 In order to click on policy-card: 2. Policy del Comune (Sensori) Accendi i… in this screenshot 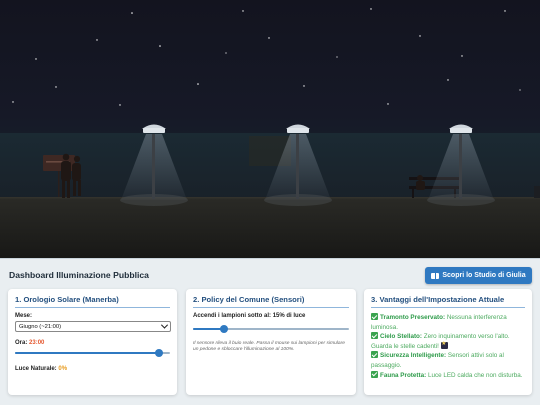, I will do `click(271, 342)`.